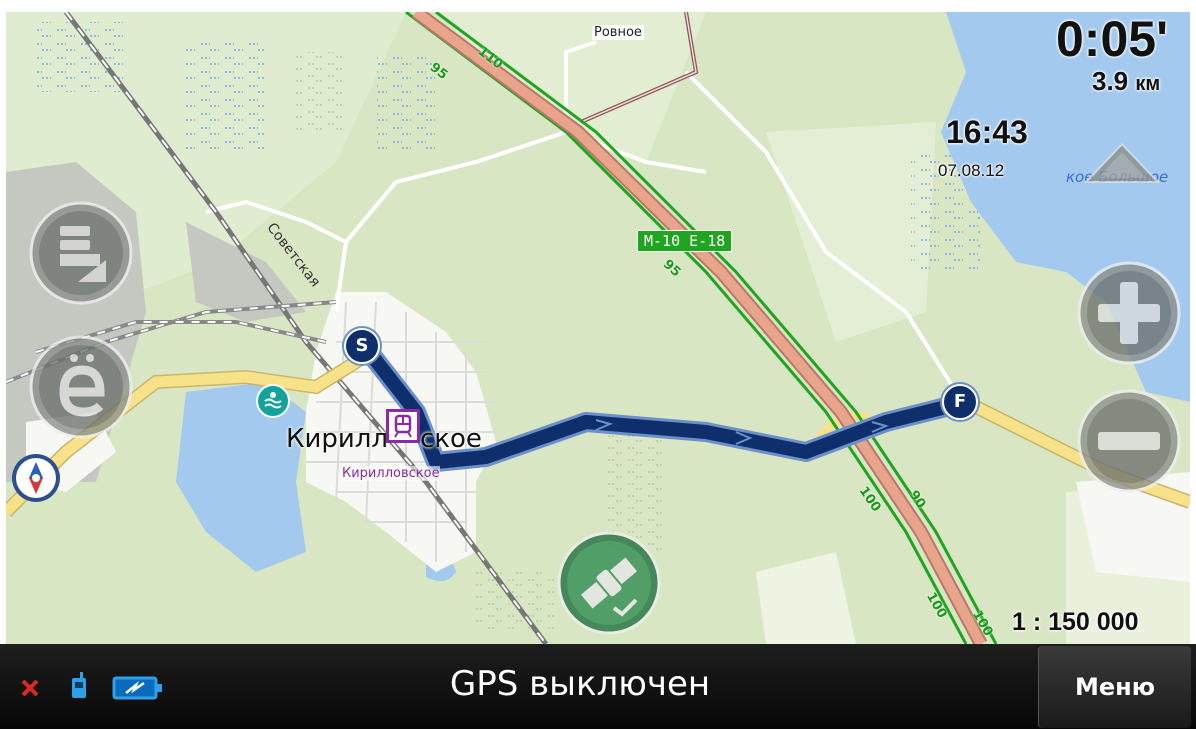  I want to click on menu-button-label: Меню, so click(1115, 687).